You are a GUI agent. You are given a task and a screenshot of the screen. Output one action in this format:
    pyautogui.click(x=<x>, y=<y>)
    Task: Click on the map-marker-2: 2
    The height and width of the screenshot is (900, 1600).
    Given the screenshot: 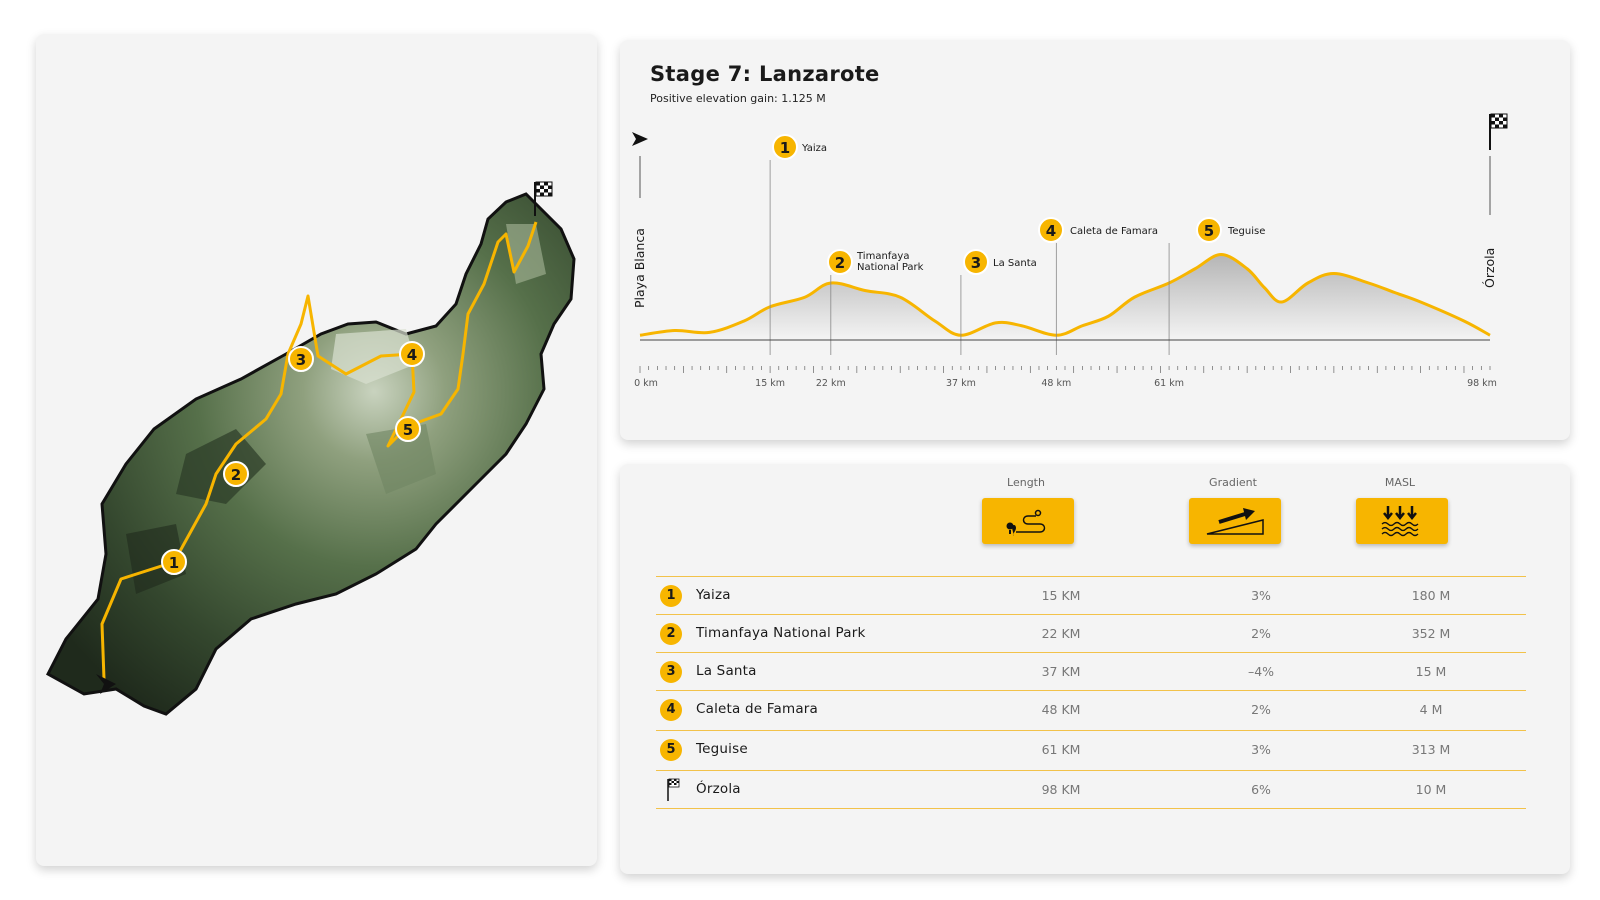 What is the action you would take?
    pyautogui.click(x=236, y=474)
    